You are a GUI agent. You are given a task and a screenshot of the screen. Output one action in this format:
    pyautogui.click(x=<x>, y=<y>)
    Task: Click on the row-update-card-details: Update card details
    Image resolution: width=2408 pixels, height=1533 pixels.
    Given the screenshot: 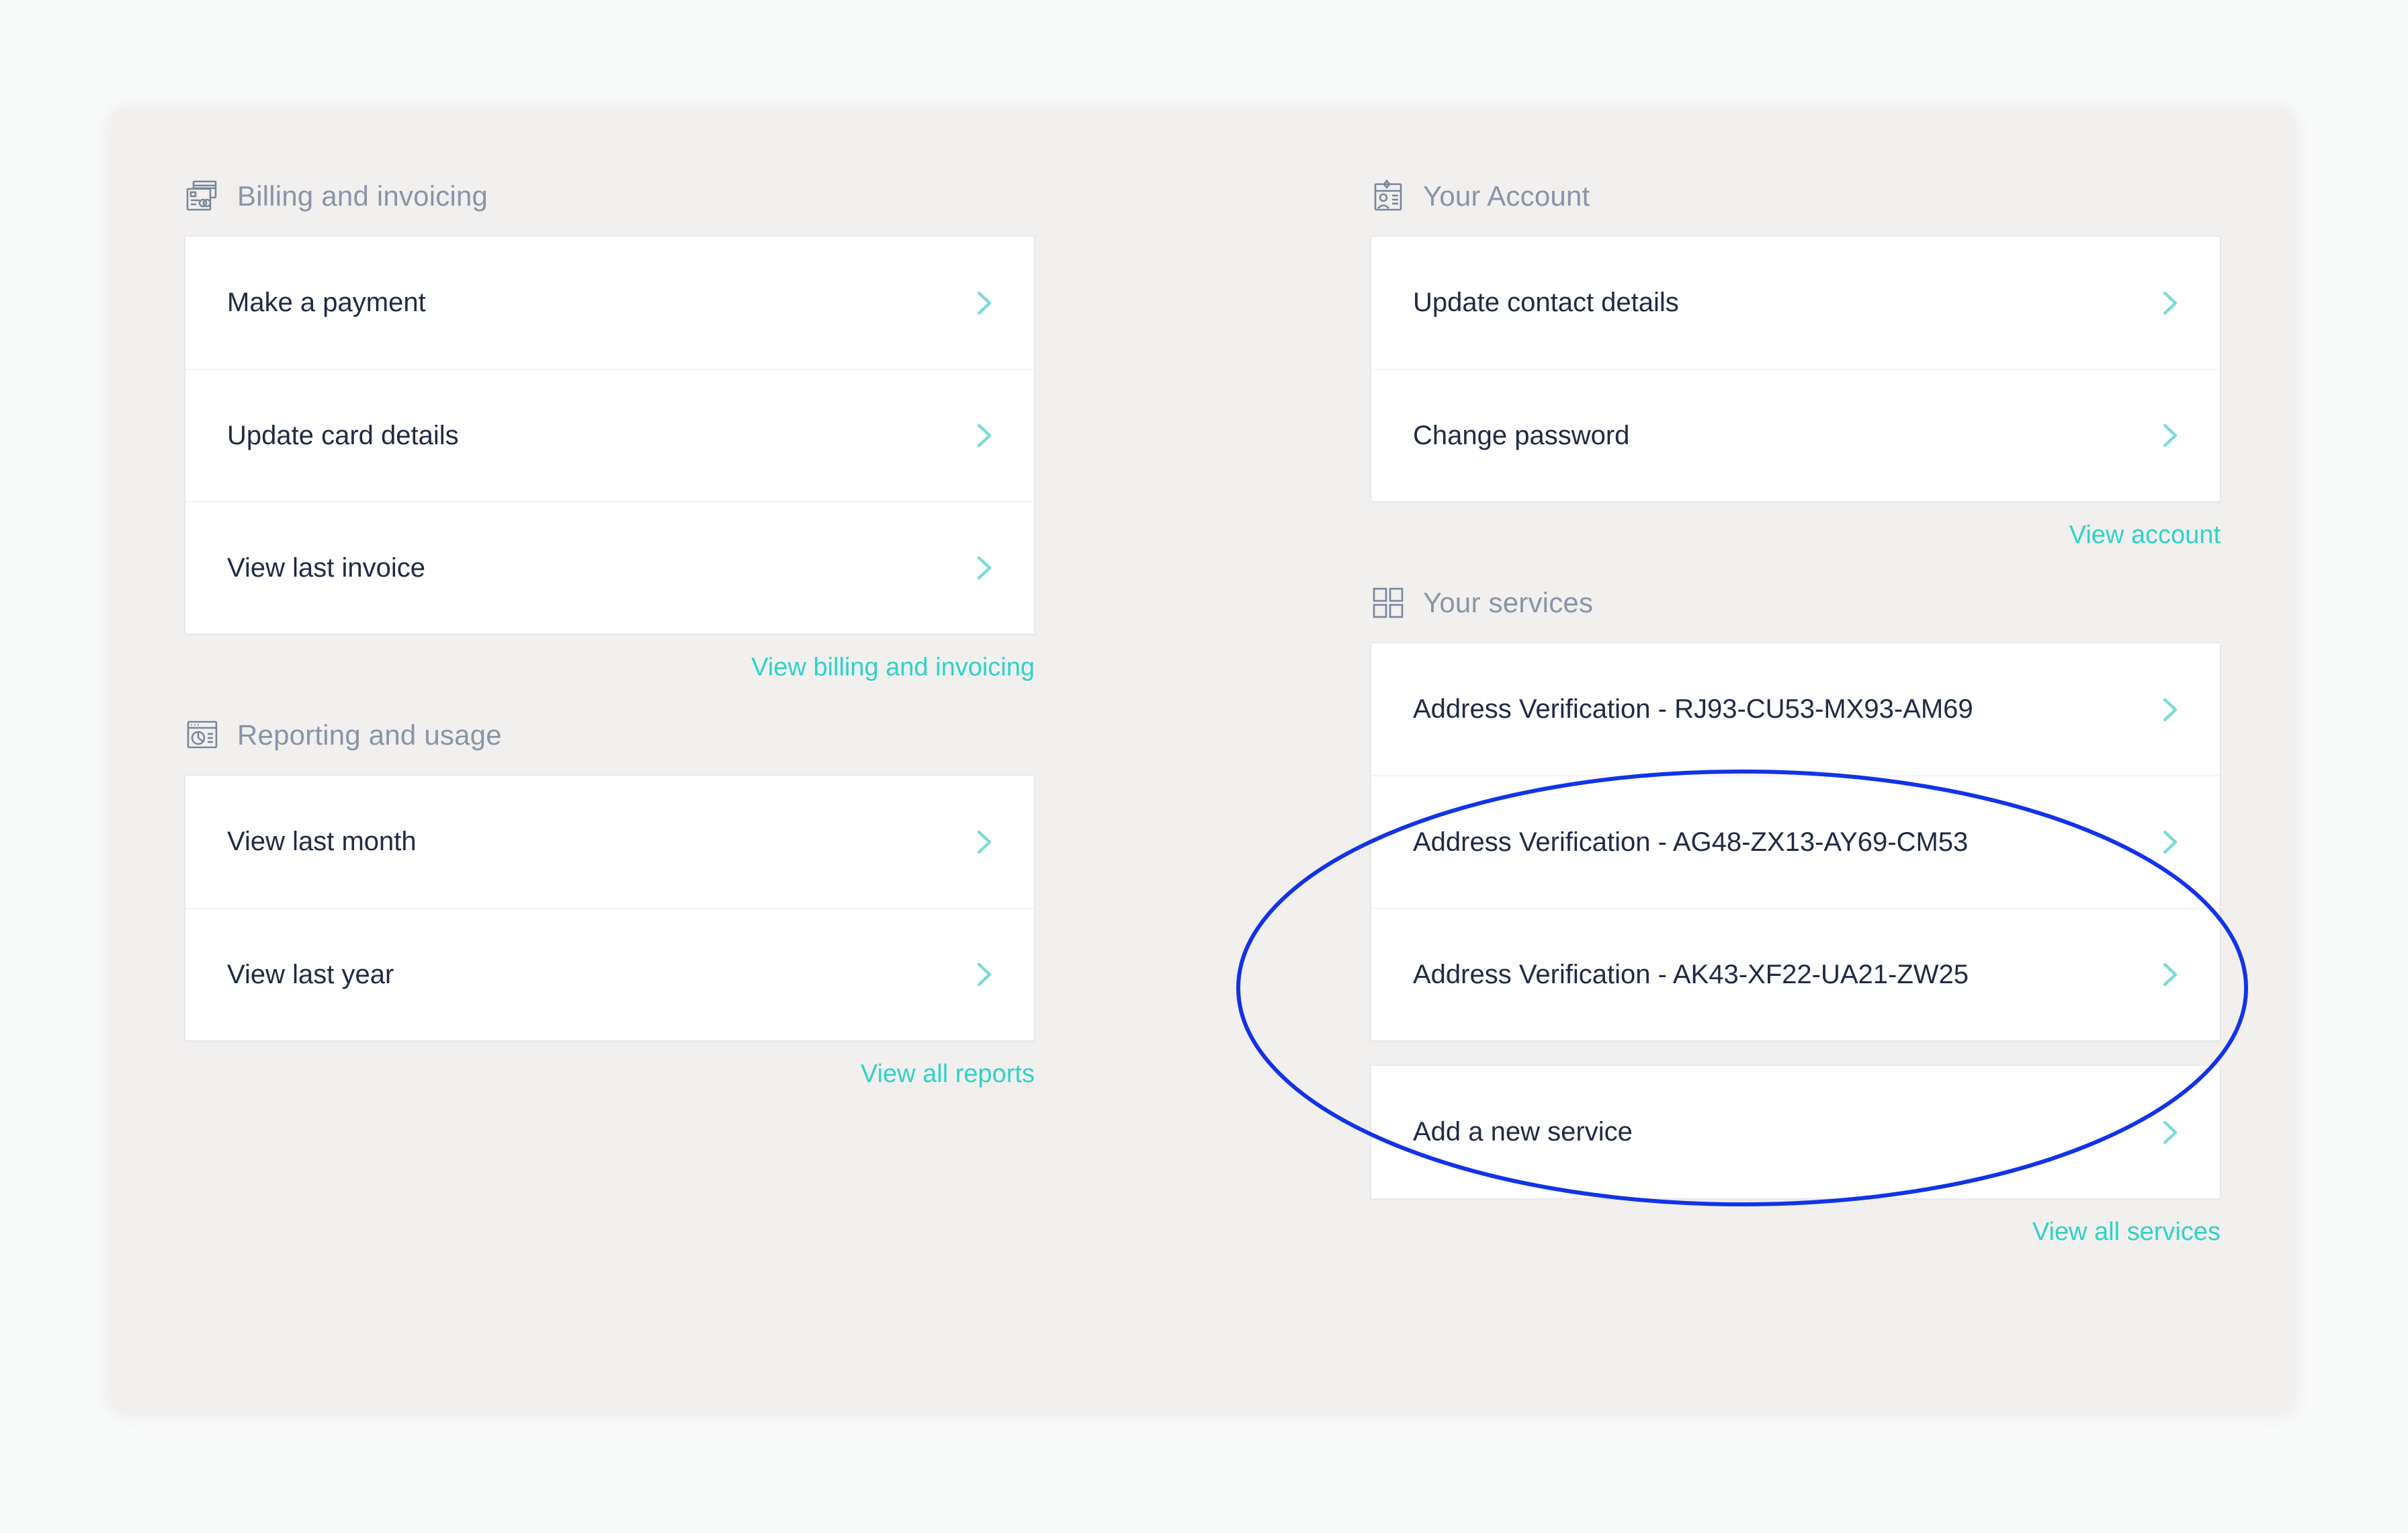 What is the action you would take?
    pyautogui.click(x=609, y=435)
    